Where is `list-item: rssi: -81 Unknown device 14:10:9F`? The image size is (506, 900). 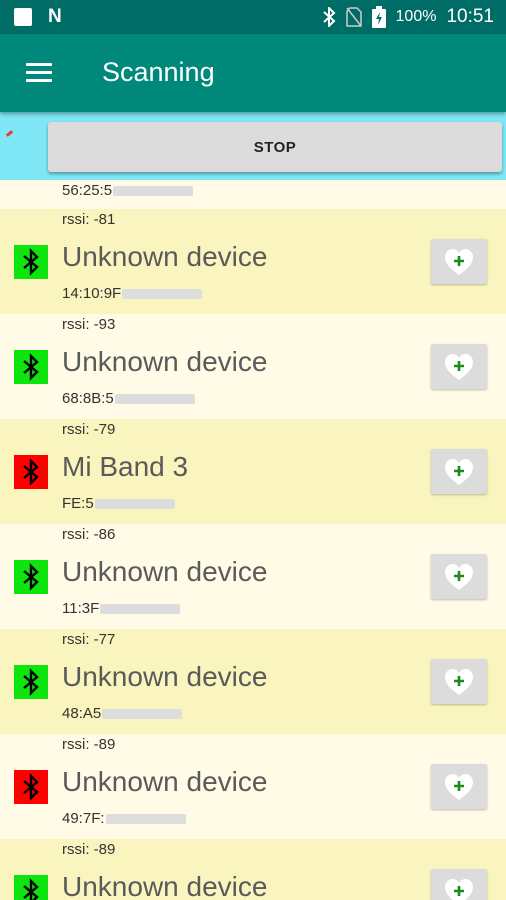 list-item: rssi: -81 Unknown device 14:10:9F is located at coordinates (253, 261).